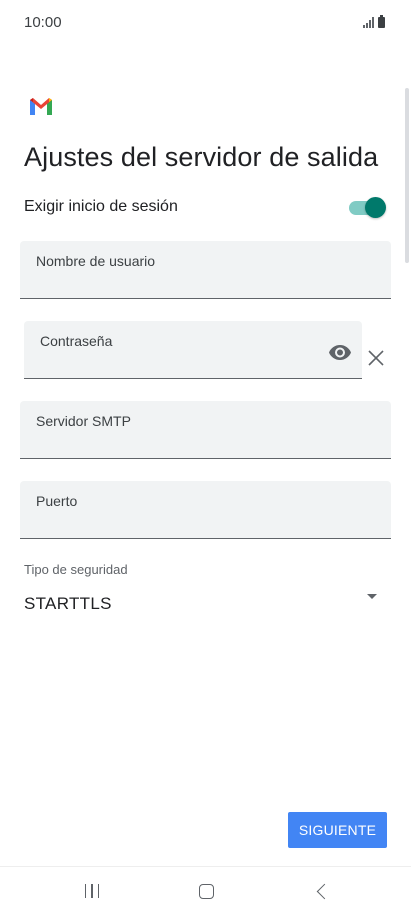  Describe the element at coordinates (372, 596) in the screenshot. I see `caret-down-icon` at that location.